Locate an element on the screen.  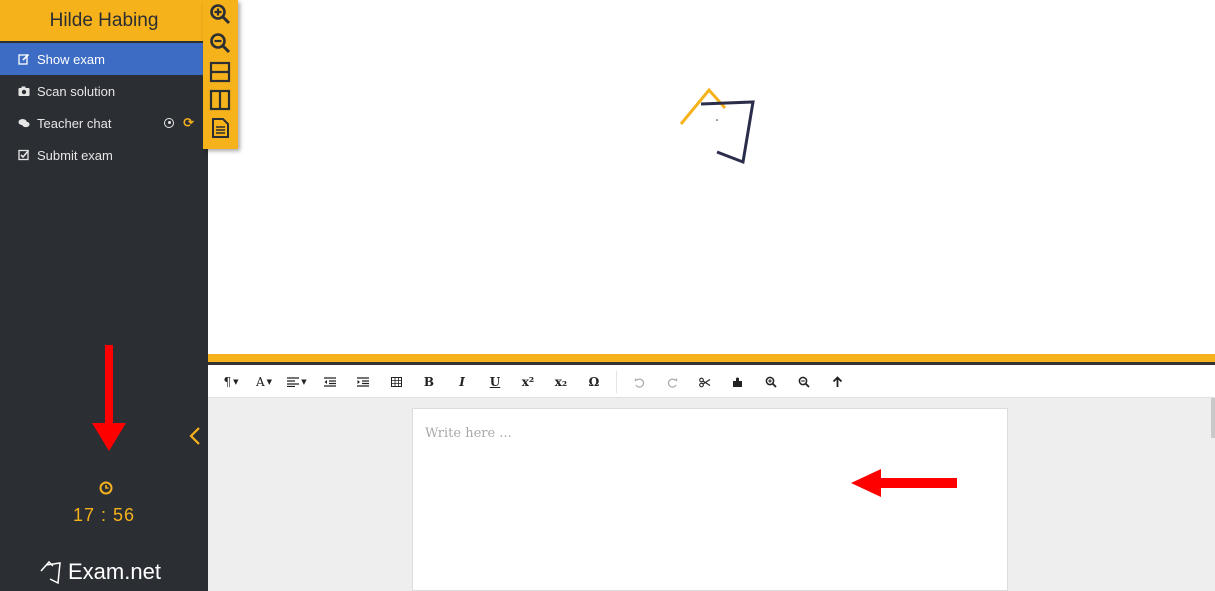
undo-button is located at coordinates (639, 382).